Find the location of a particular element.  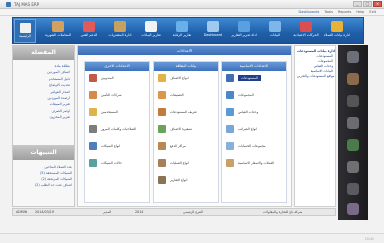

settings-item: انواع الضرائب is located at coordinates (254, 130).